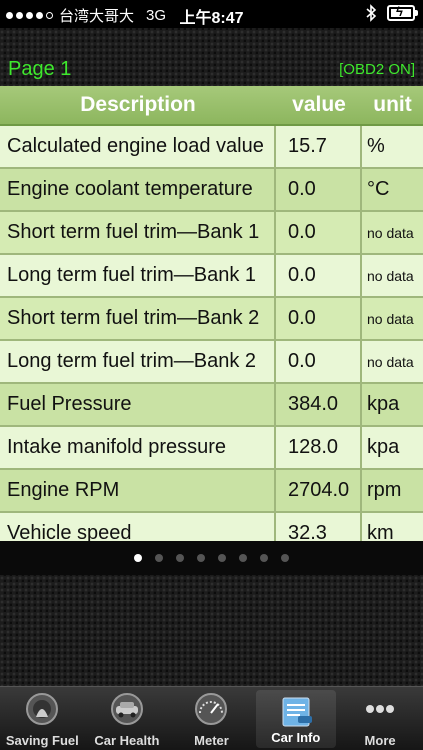 This screenshot has width=423, height=750. I want to click on saving-fuel-icon, so click(42, 709).